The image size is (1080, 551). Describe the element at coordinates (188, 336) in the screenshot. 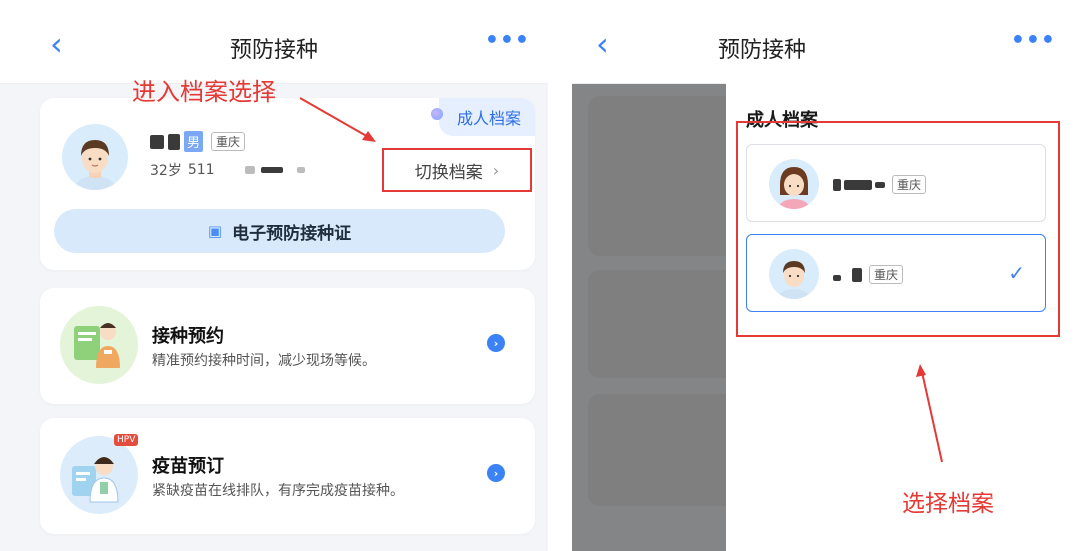

I see `service-title: 接种预约` at that location.